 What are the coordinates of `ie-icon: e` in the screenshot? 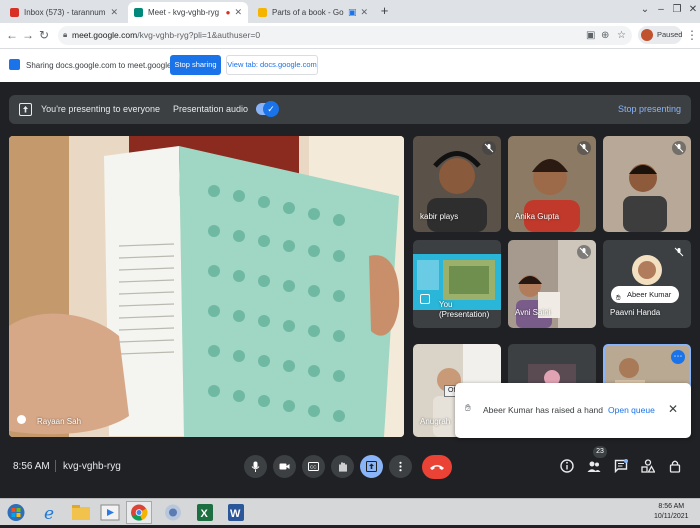 It's located at (51, 512).